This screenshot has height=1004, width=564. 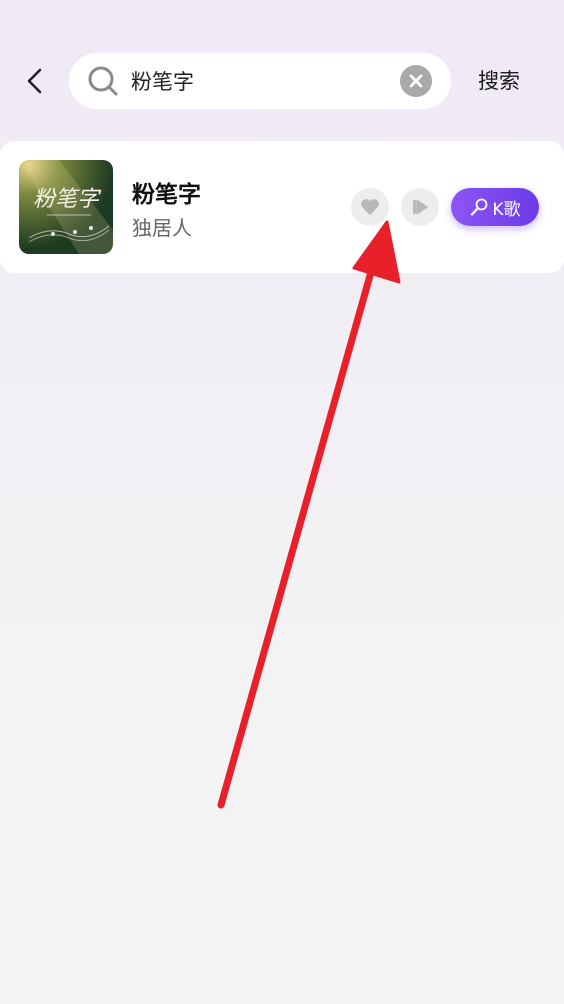 What do you see at coordinates (67, 199) in the screenshot?
I see `album-cover-title: 粉笔字` at bounding box center [67, 199].